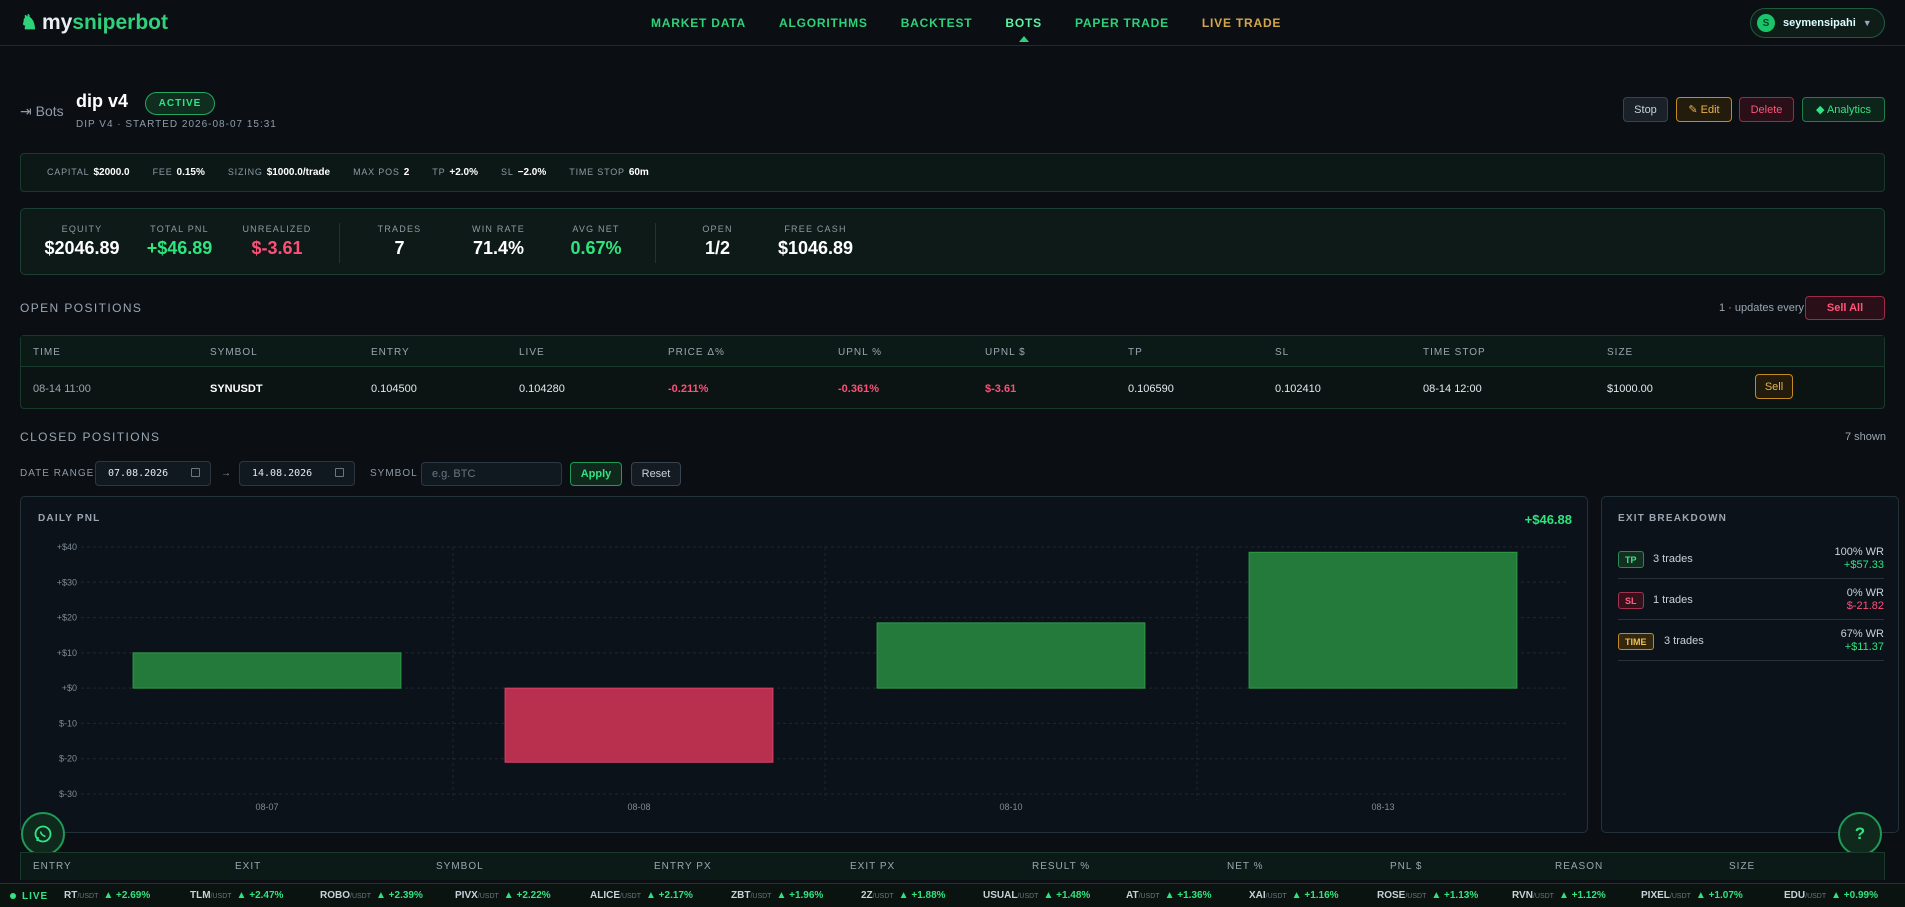  What do you see at coordinates (1168, 895) in the screenshot?
I see `ticker-item: AT/USDT ▲ +1.36%` at bounding box center [1168, 895].